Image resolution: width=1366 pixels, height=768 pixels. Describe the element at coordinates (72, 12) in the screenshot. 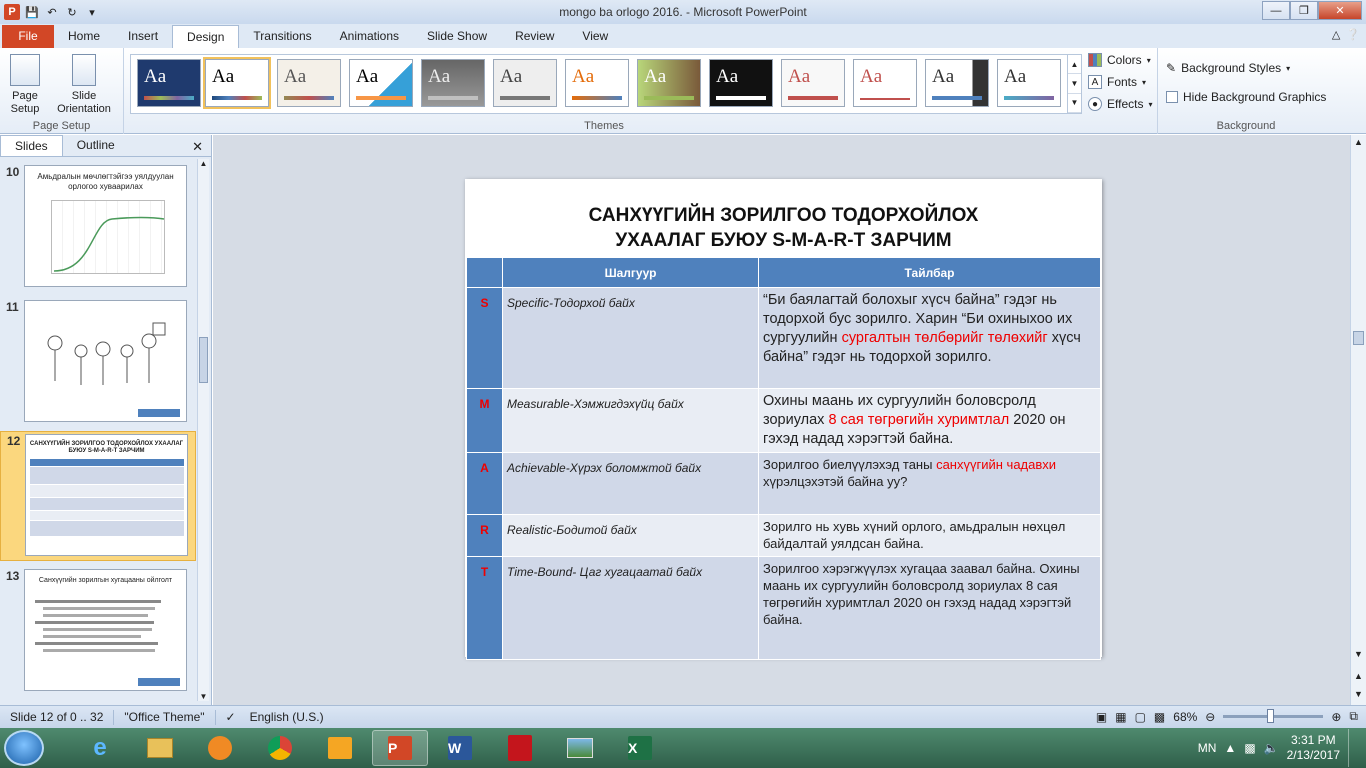

I see `redo-icon: ↻` at that location.